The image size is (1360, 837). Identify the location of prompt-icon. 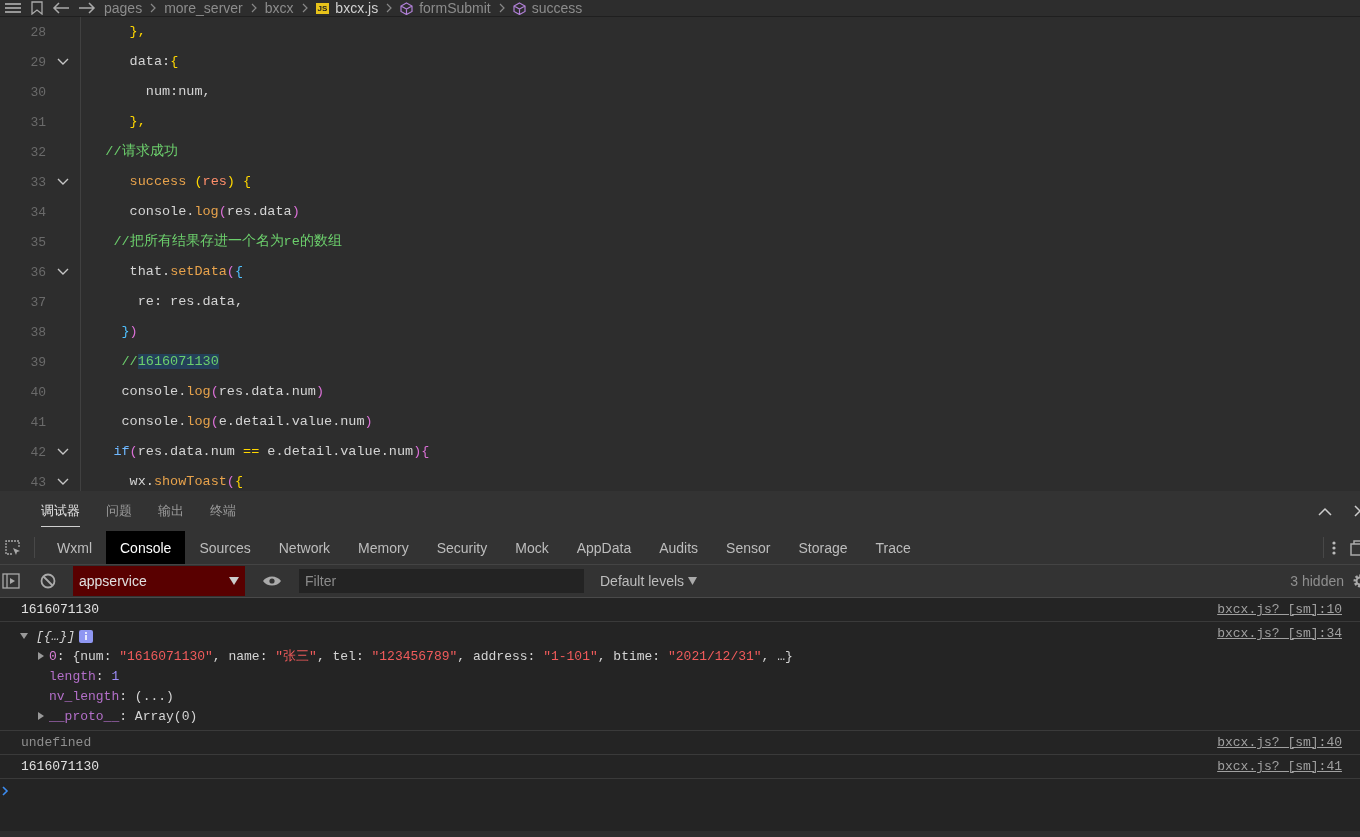
(6, 791).